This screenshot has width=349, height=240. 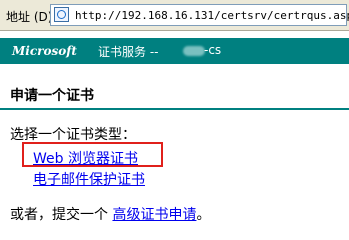 I want to click on microsoft-logo: Microsoft, so click(x=44, y=51).